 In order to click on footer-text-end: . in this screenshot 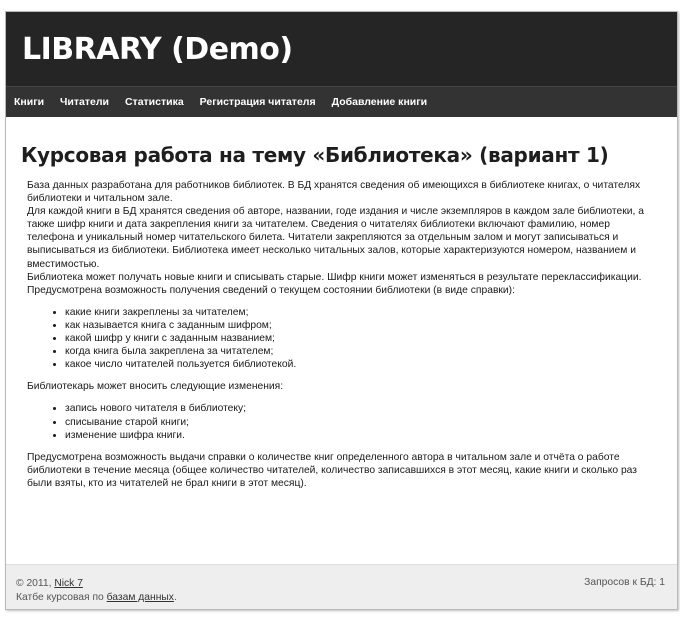, I will do `click(175, 597)`.